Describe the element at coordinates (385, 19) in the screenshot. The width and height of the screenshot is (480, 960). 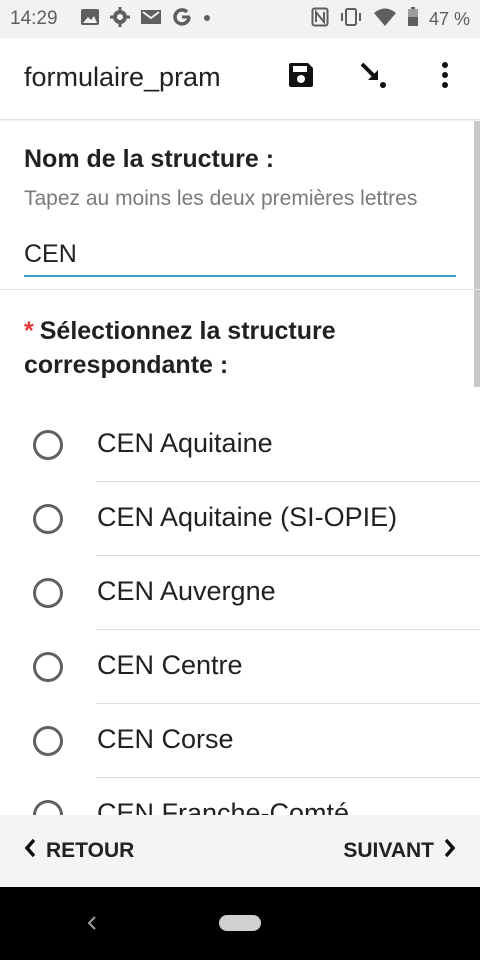
I see `wifi-icon` at that location.